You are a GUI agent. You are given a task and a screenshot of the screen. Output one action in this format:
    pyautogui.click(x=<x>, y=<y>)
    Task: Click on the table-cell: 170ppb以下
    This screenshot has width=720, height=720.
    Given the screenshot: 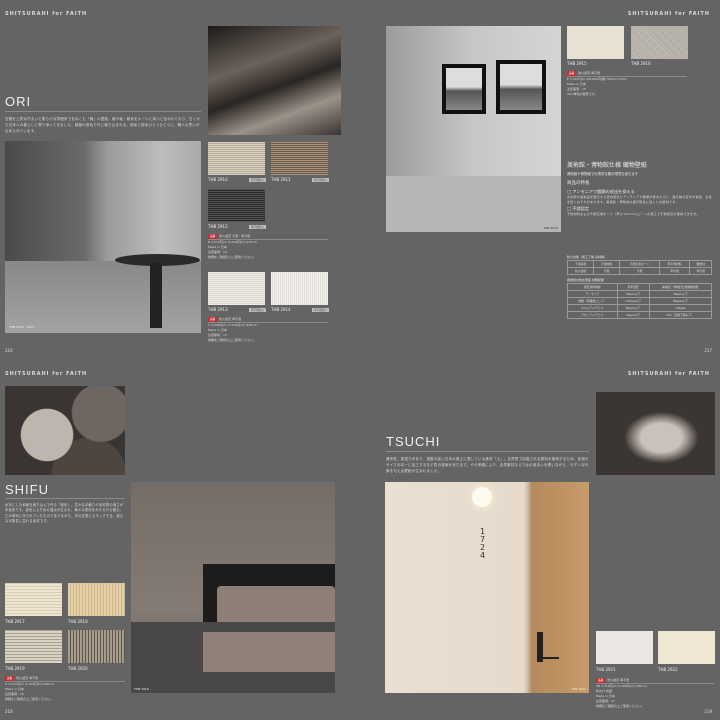 What is the action you would take?
    pyautogui.click(x=633, y=301)
    